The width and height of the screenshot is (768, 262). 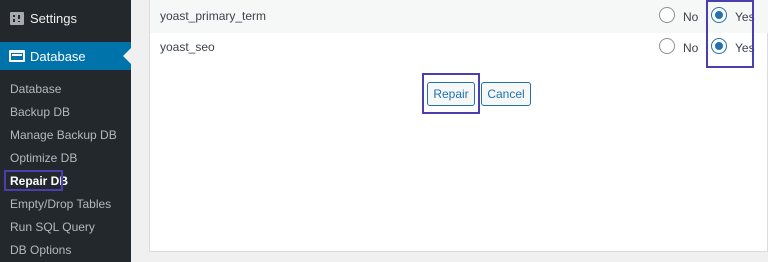 What do you see at coordinates (60, 204) in the screenshot?
I see `submenu-item-empty-drop-tables: Empty/Drop Tables` at bounding box center [60, 204].